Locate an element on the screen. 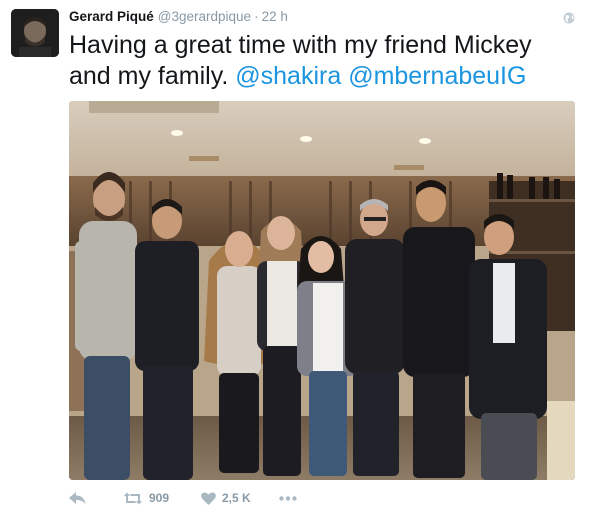  author-avatar is located at coordinates (35, 33).